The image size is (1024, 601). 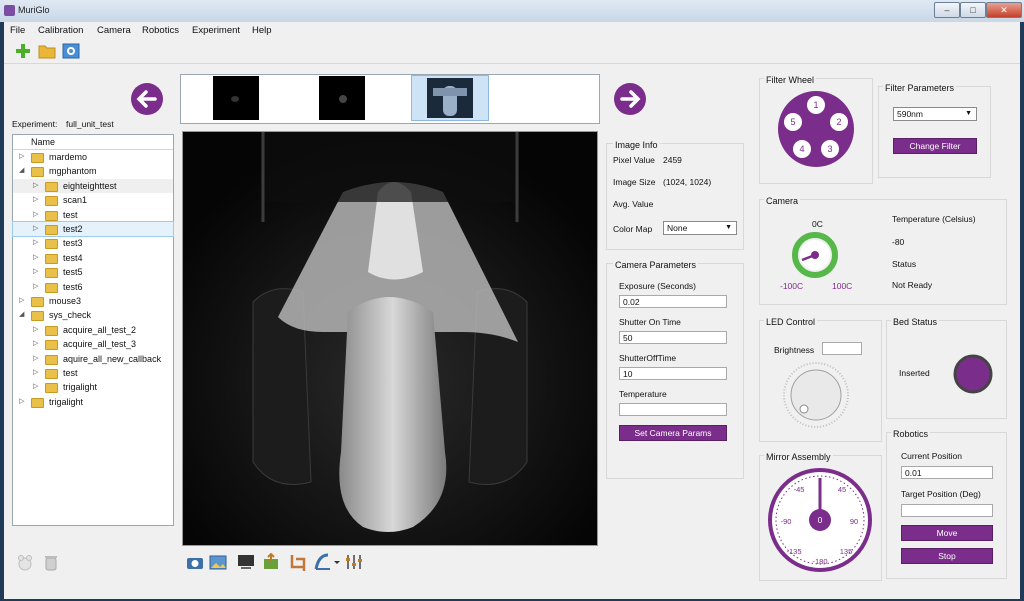 I want to click on menu-help: Help, so click(x=262, y=30).